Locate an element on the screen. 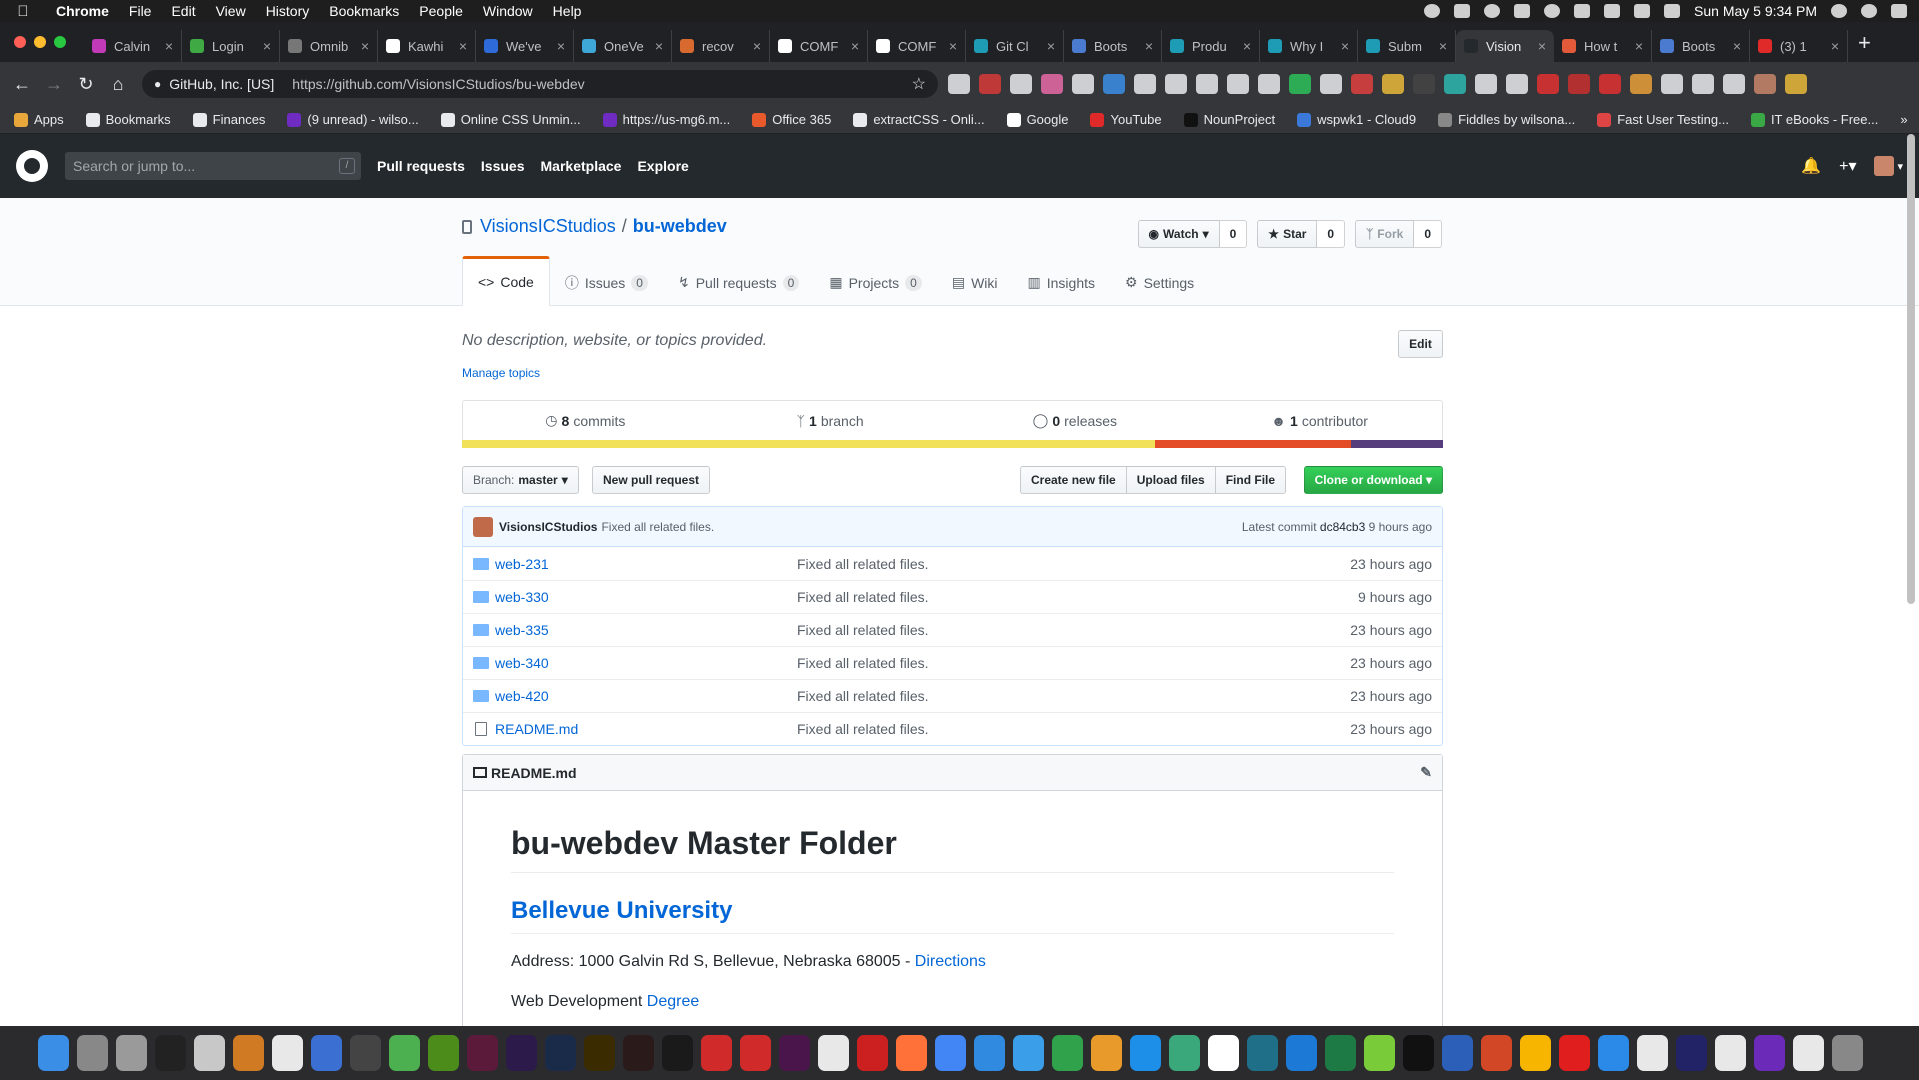 Image resolution: width=1919 pixels, height=1080 pixels. site-identity: GitHub, Inc. [US] is located at coordinates (230, 84).